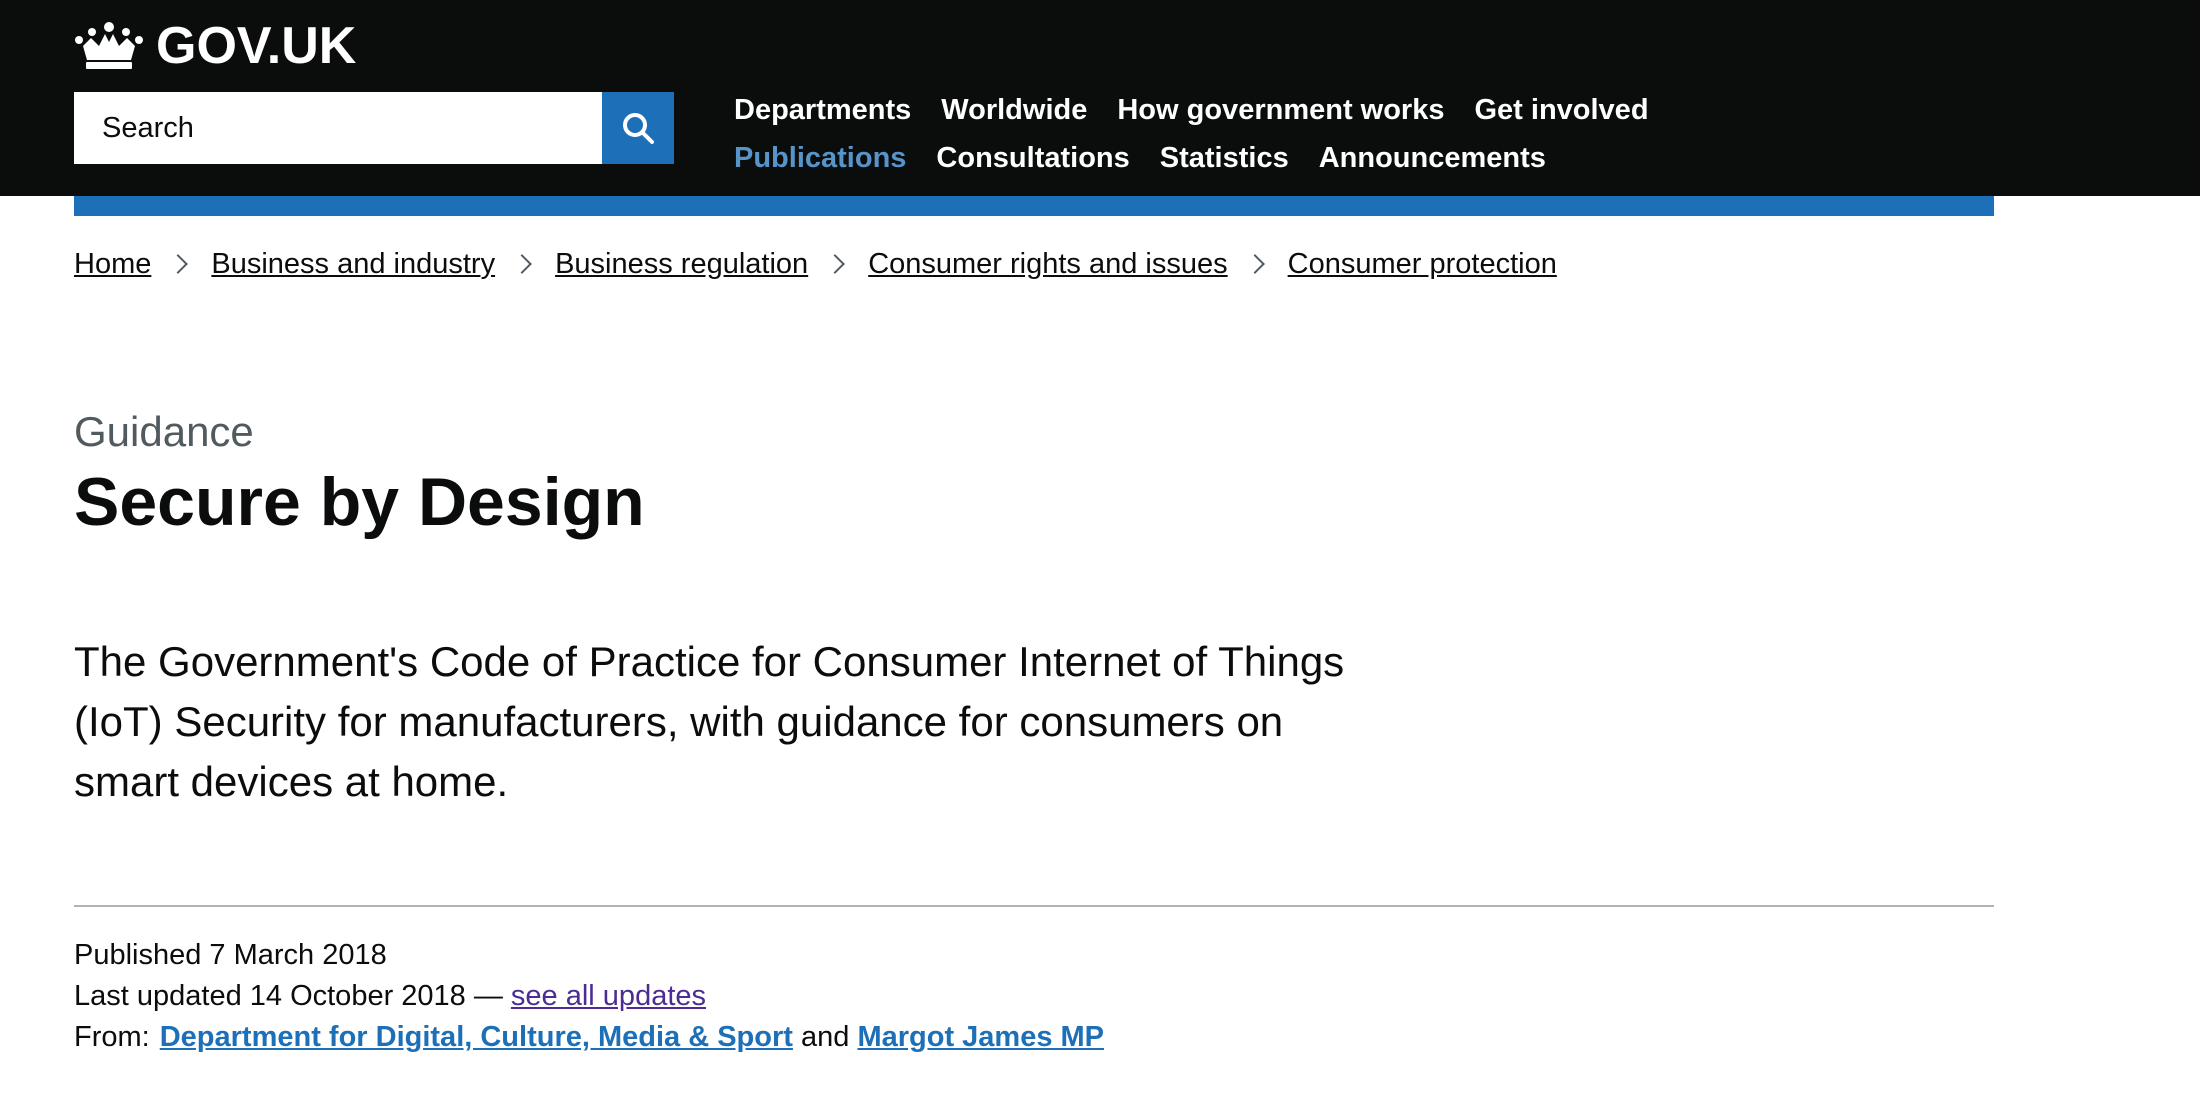 Image resolution: width=2200 pixels, height=1106 pixels. I want to click on breadcrumb-business-regulation: Business regulation, so click(681, 264).